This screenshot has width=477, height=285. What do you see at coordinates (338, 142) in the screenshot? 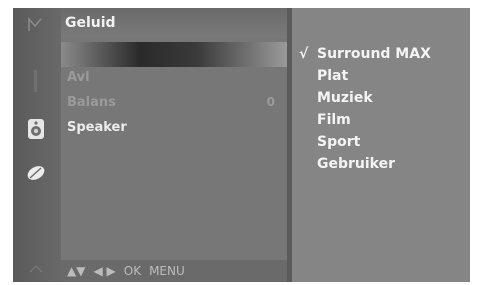
I see `submenu-item-sport: Sport` at bounding box center [338, 142].